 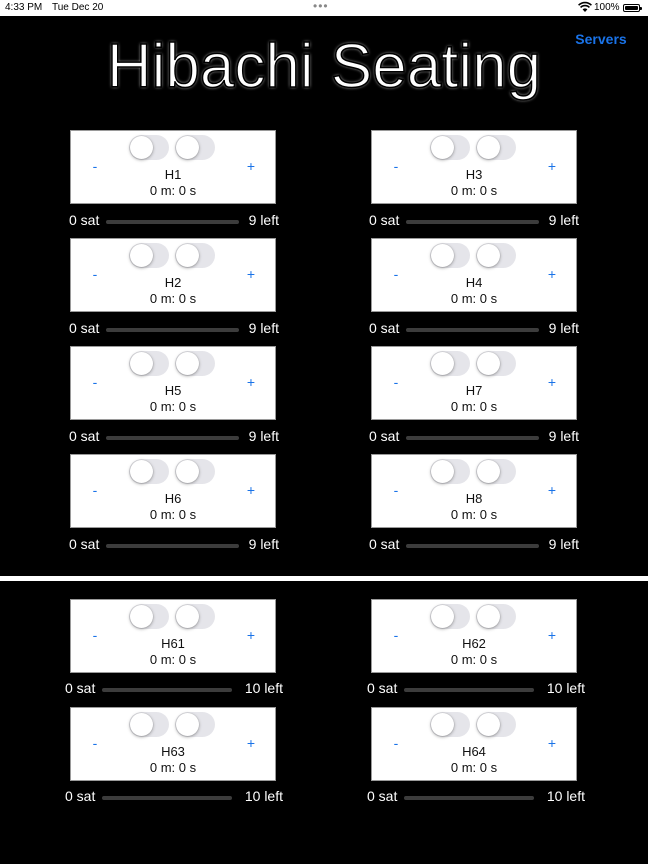 I want to click on table-card: - + H64 0 m: 0 s, so click(x=474, y=744).